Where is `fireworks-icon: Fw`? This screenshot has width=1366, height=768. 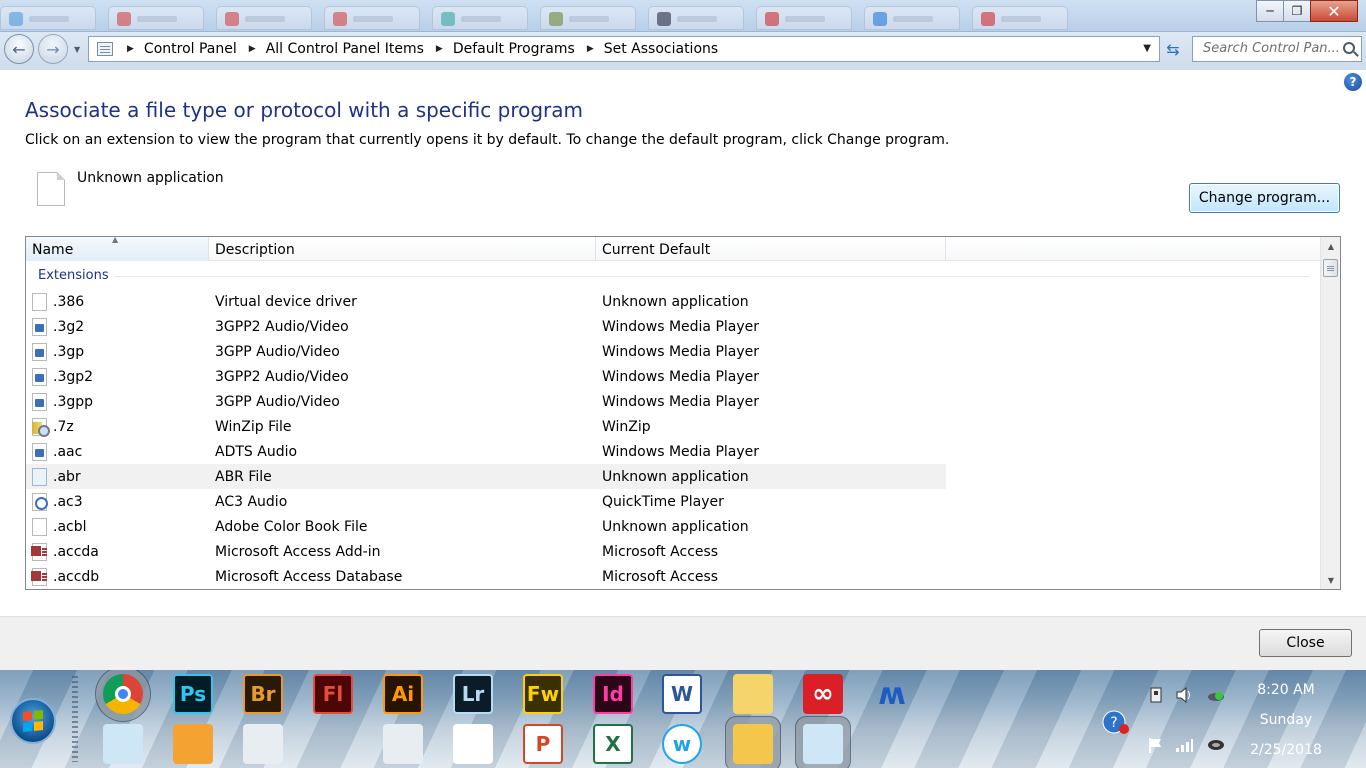 fireworks-icon: Fw is located at coordinates (543, 694).